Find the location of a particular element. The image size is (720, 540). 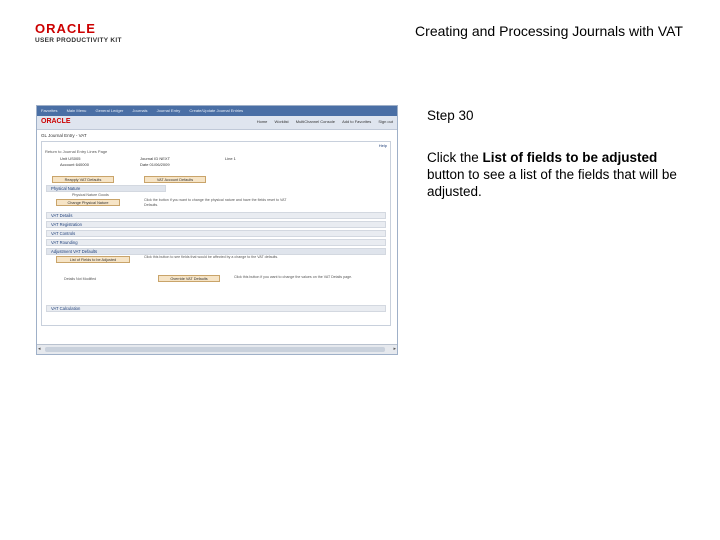

scroll-right-icon: ▸ is located at coordinates (394, 349).